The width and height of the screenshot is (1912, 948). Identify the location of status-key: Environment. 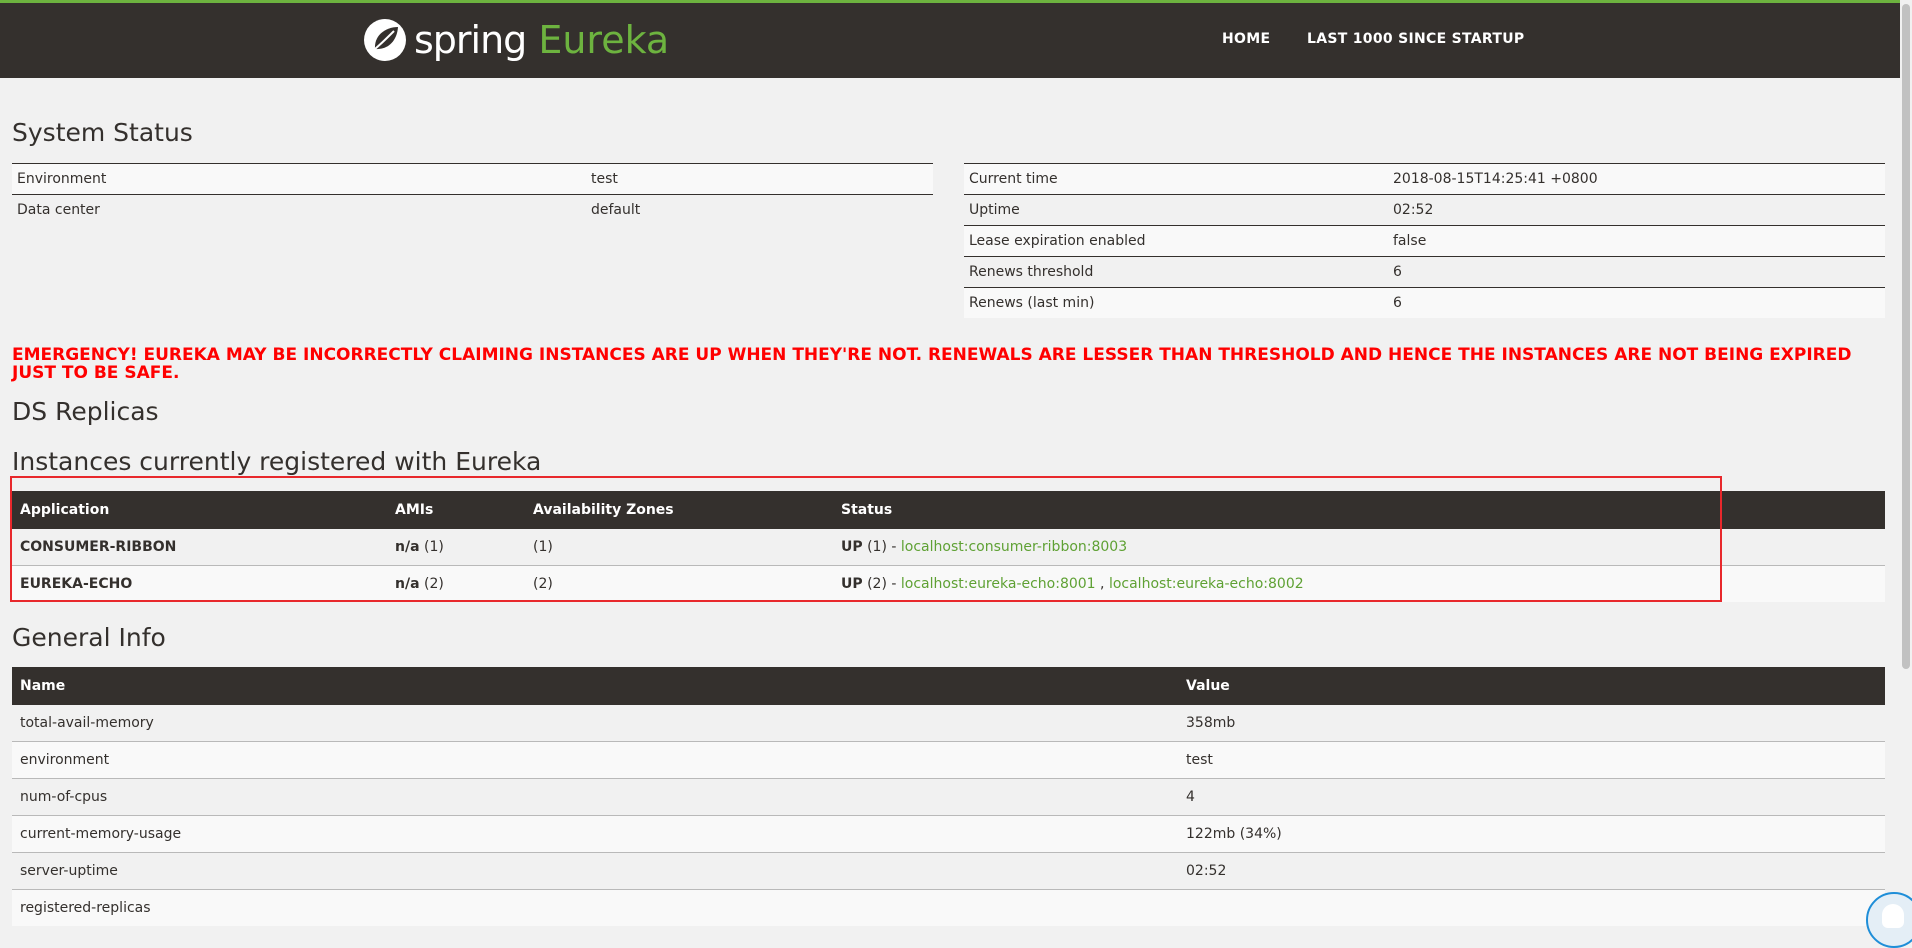
(299, 179).